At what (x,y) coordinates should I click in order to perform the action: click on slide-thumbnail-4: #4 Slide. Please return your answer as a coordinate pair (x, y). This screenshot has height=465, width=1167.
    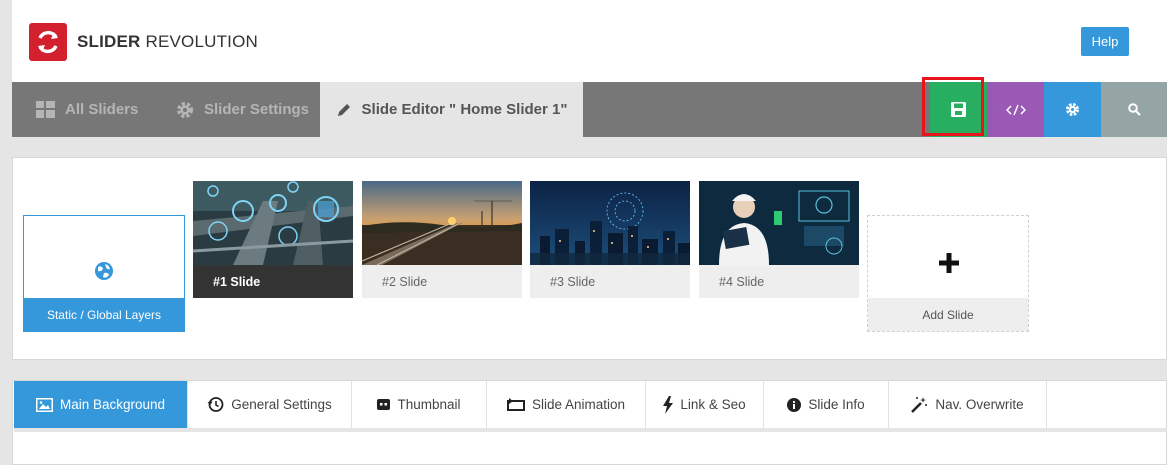
    Looking at the image, I should click on (779, 239).